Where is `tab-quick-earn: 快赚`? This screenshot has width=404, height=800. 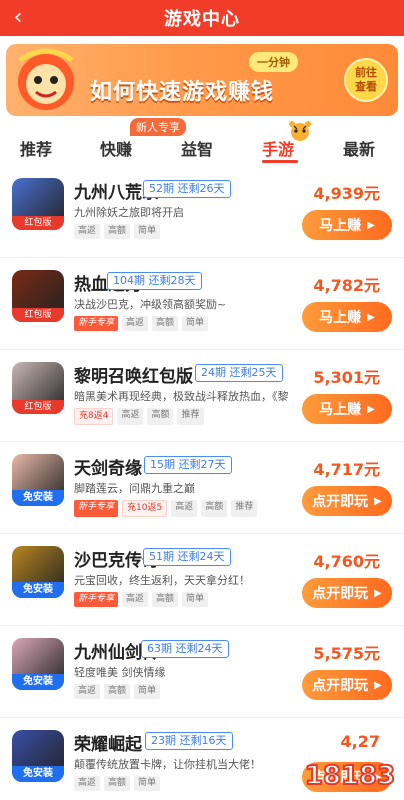
tab-quick-earn: 快赚 is located at coordinates (116, 148).